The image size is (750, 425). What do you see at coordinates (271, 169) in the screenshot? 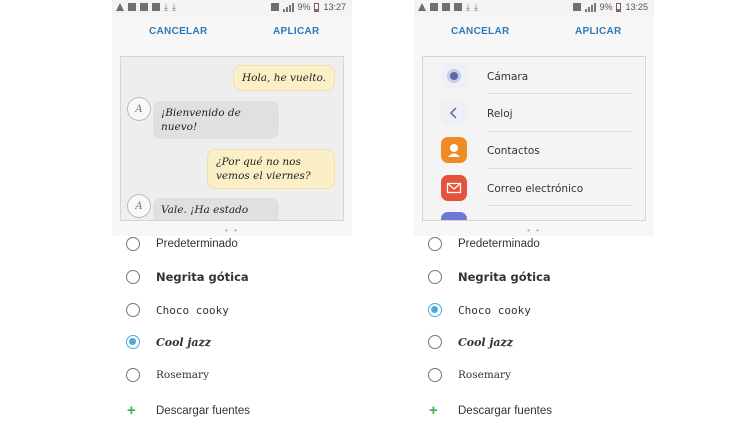
I see `chat-bubble-sent: ¿Por qué no nos vemos el viernes?` at bounding box center [271, 169].